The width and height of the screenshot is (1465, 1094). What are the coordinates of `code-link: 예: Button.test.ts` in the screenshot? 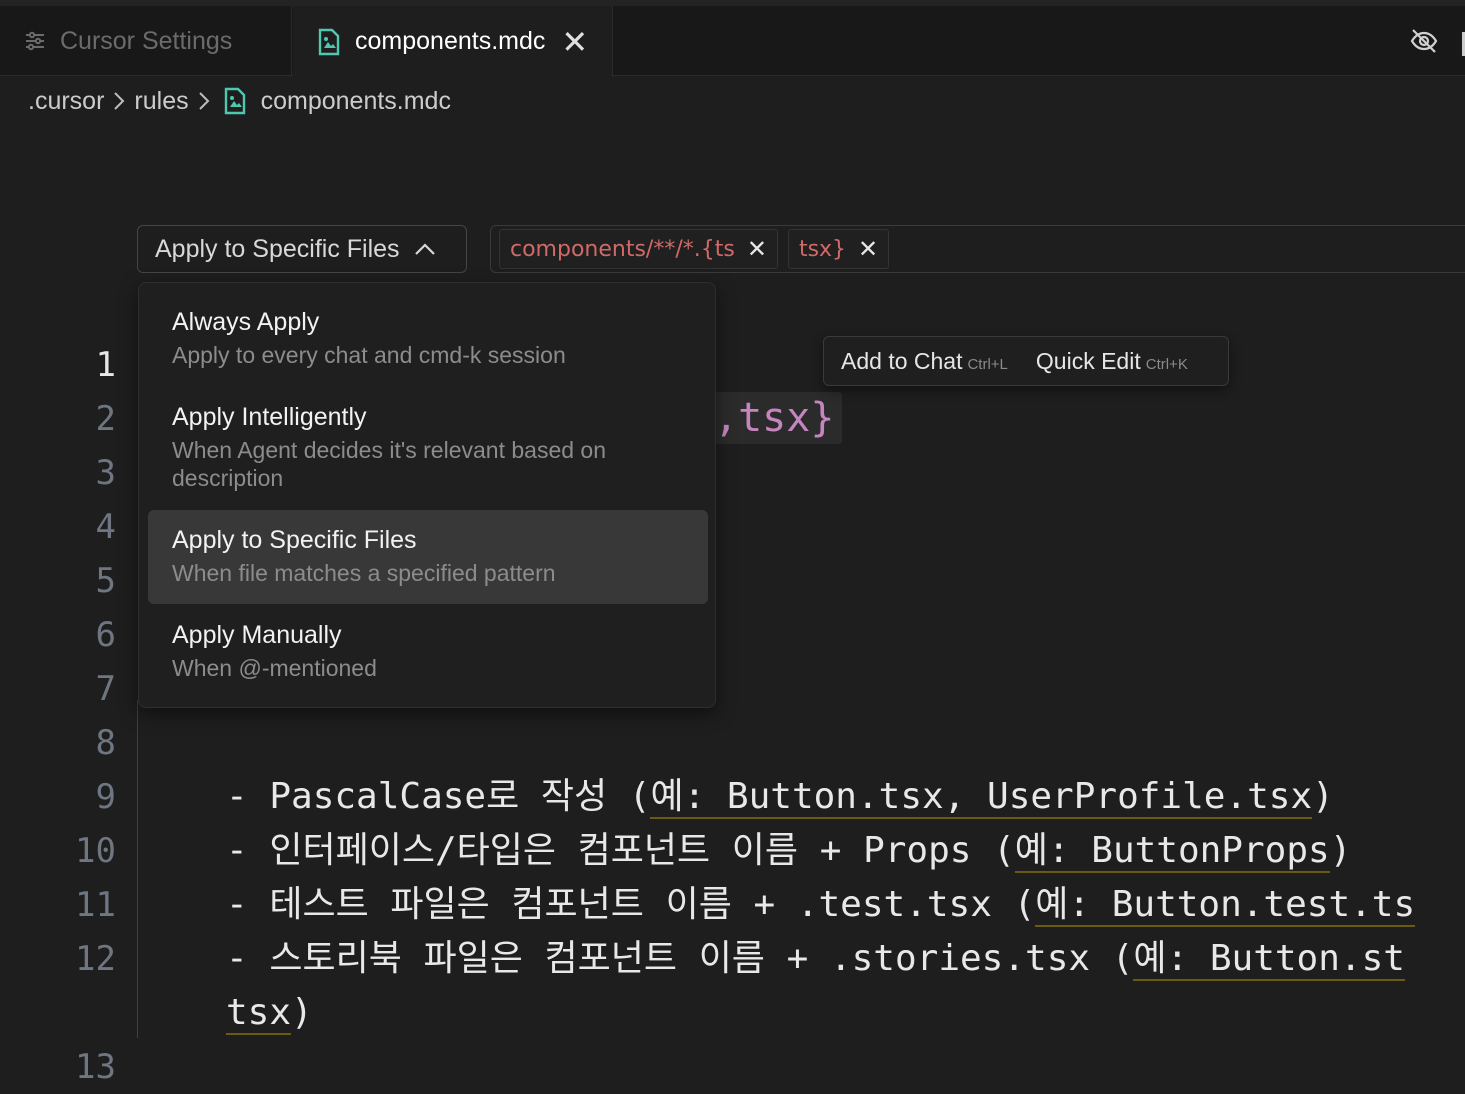 It's located at (1225, 905).